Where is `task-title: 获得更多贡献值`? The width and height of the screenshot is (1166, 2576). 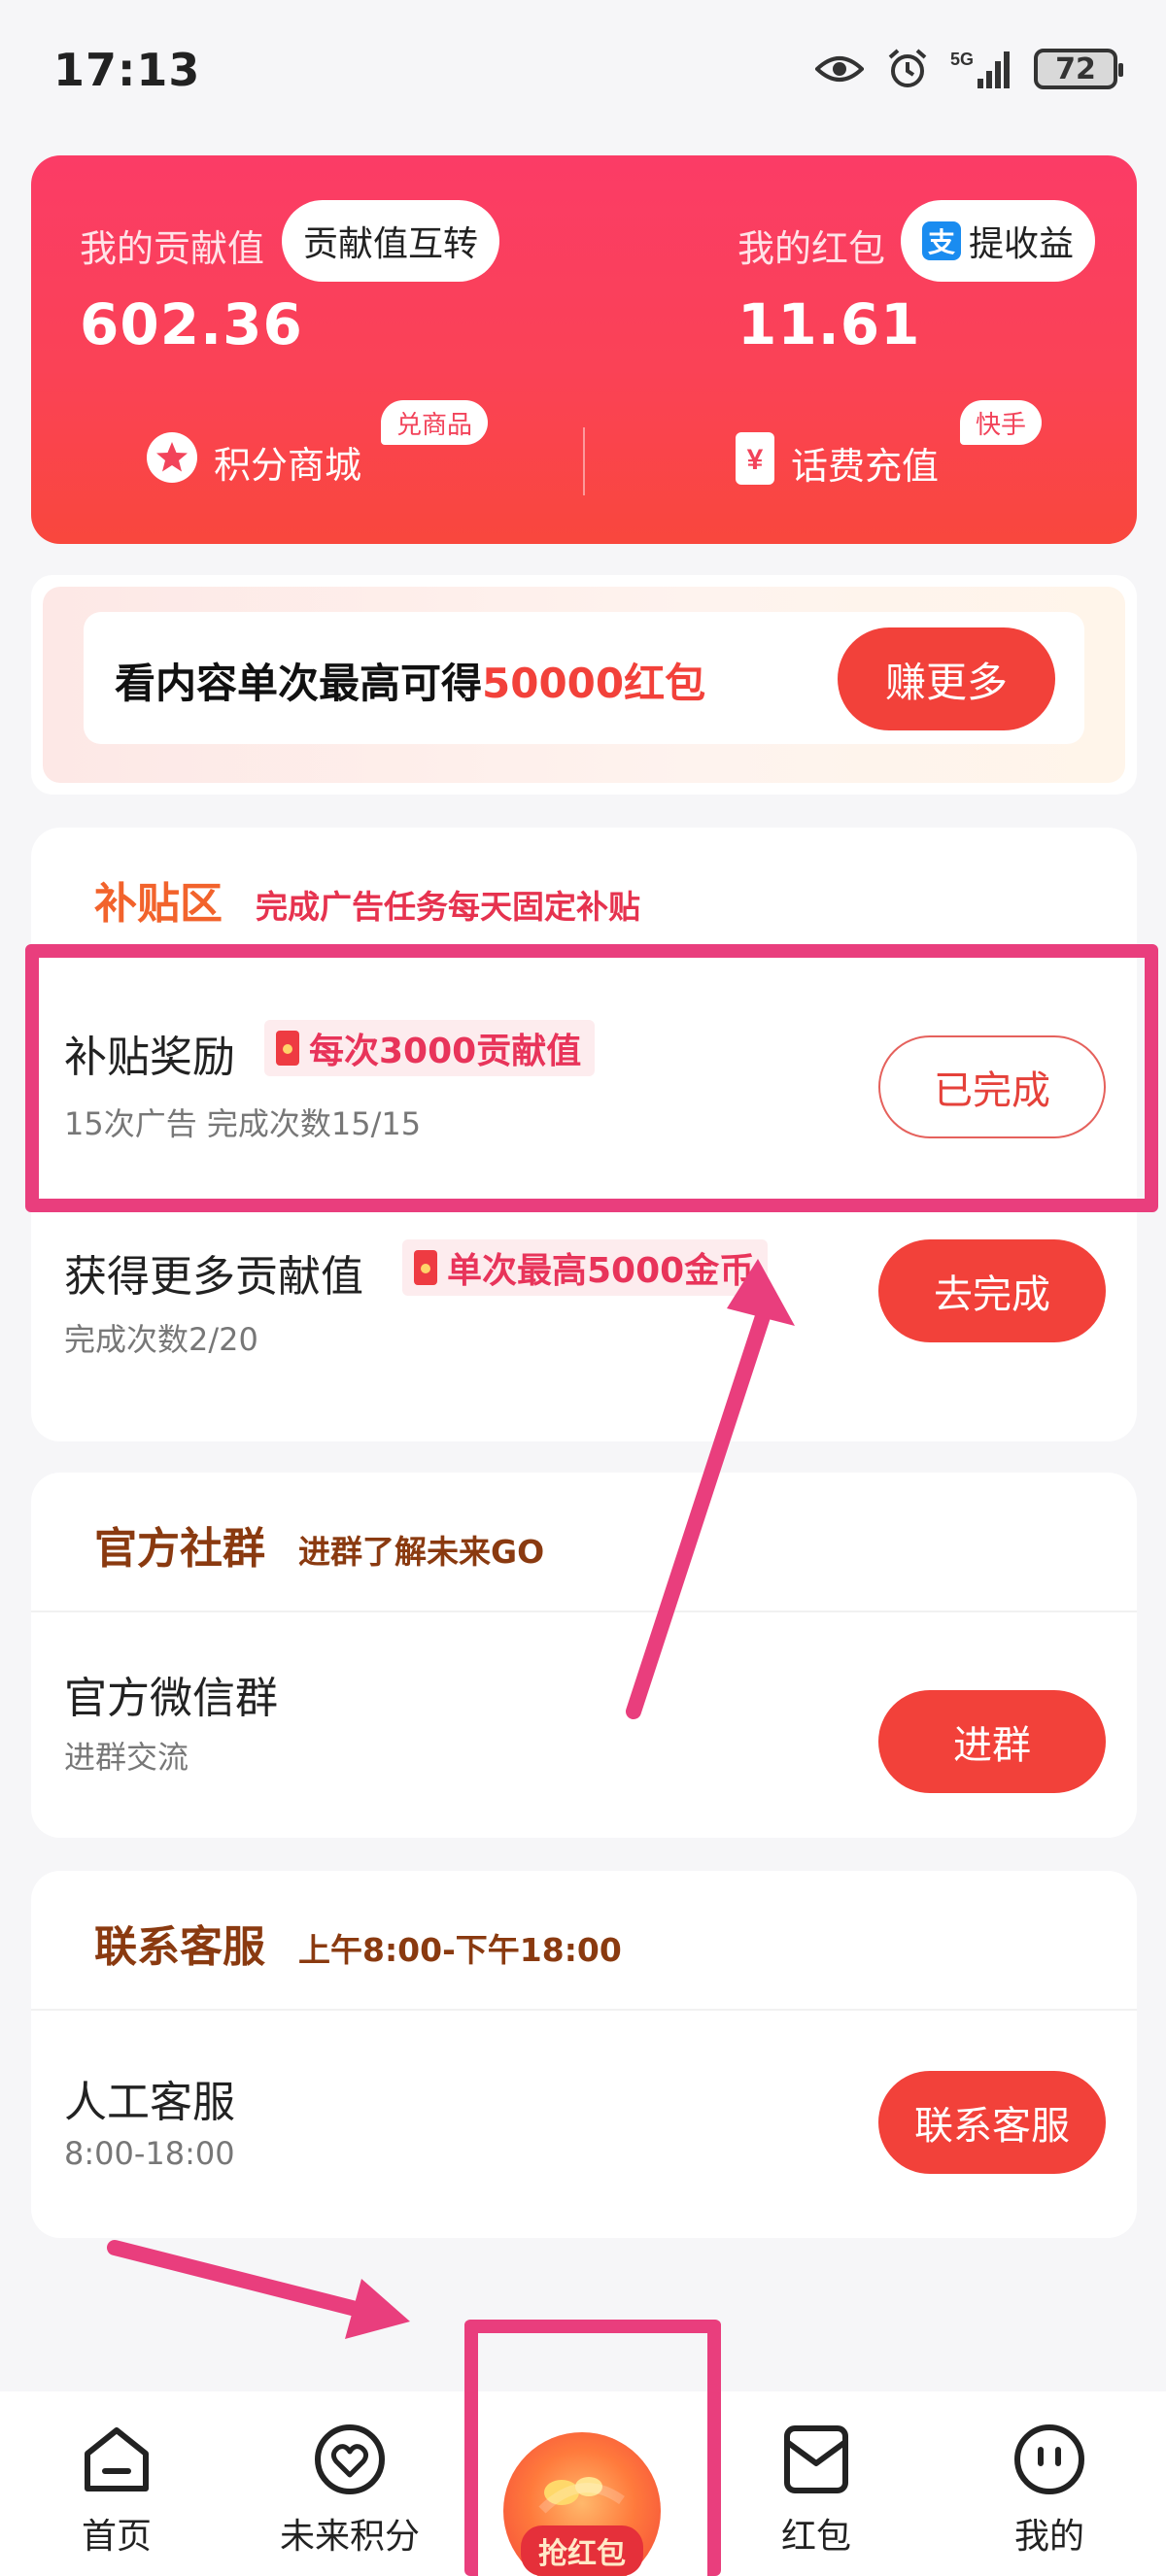 task-title: 获得更多贡献值 is located at coordinates (213, 1277).